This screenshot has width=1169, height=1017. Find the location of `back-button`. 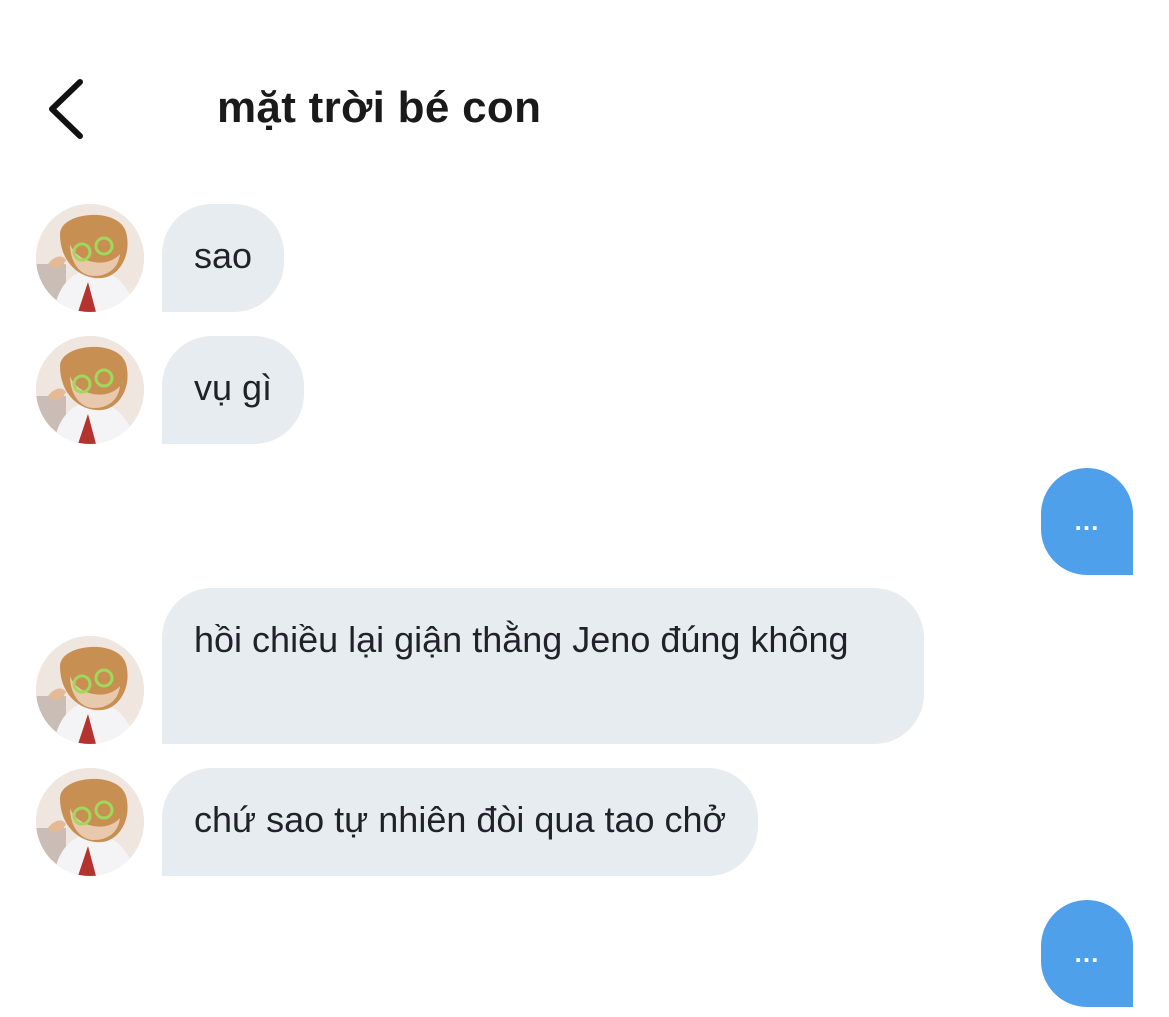

back-button is located at coordinates (68, 109).